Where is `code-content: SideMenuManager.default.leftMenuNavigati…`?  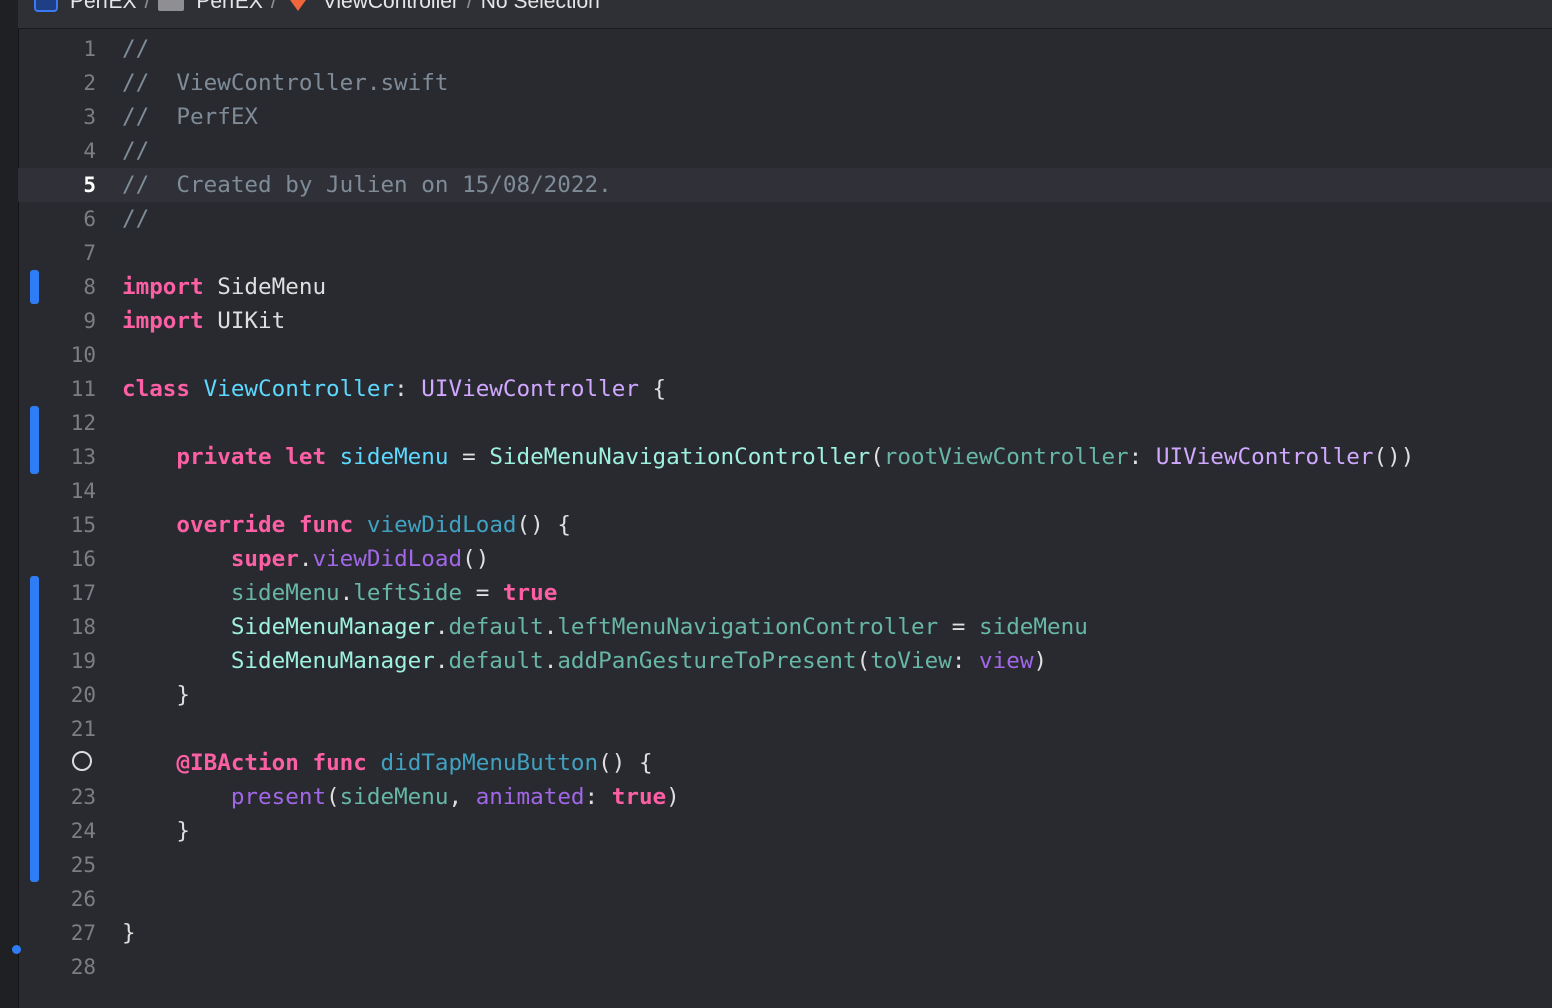 code-content: SideMenuManager.default.leftMenuNavigati… is located at coordinates (605, 627).